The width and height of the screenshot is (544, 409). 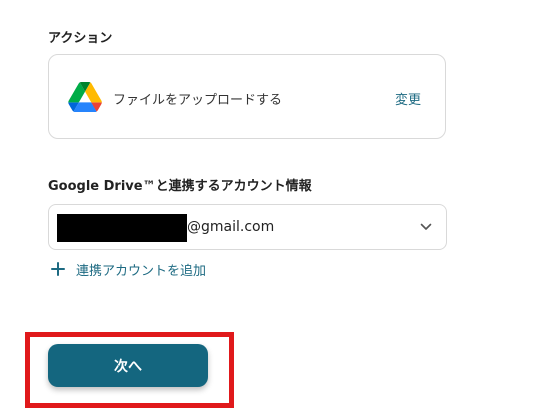 I want to click on google-drive-icon, so click(x=85, y=97).